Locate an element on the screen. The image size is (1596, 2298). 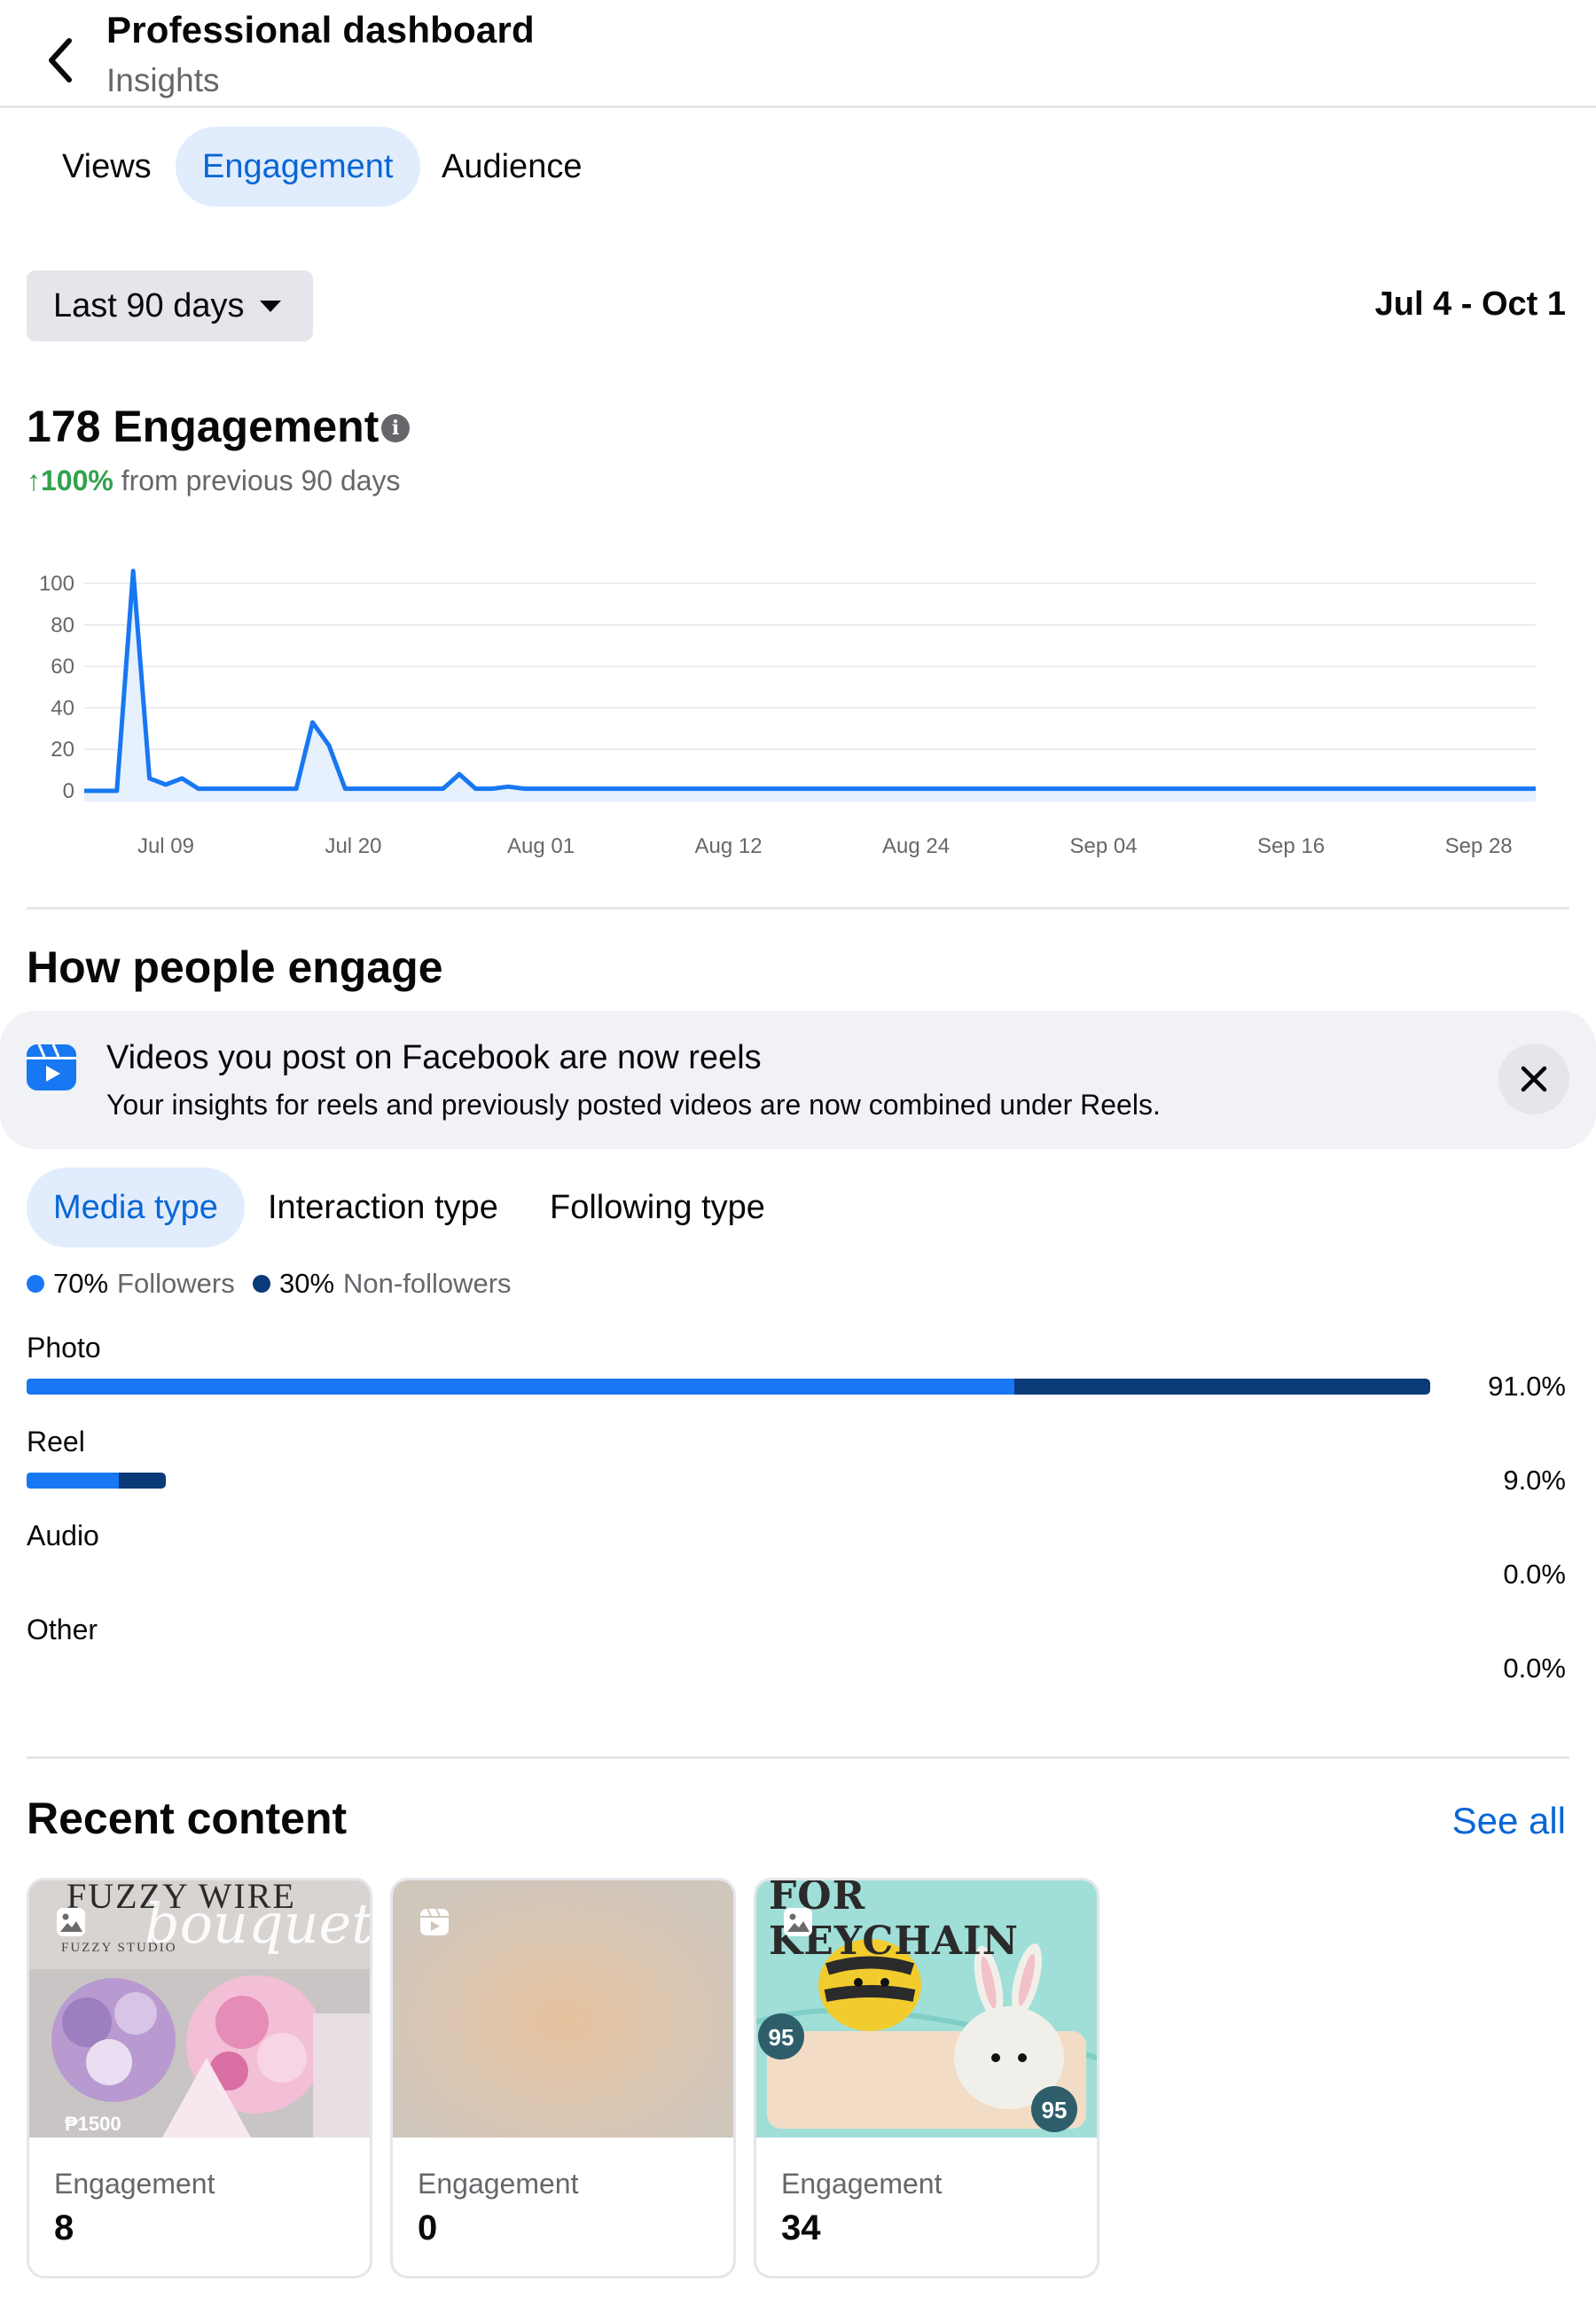
chart-y-tick-label: 100 is located at coordinates (57, 584).